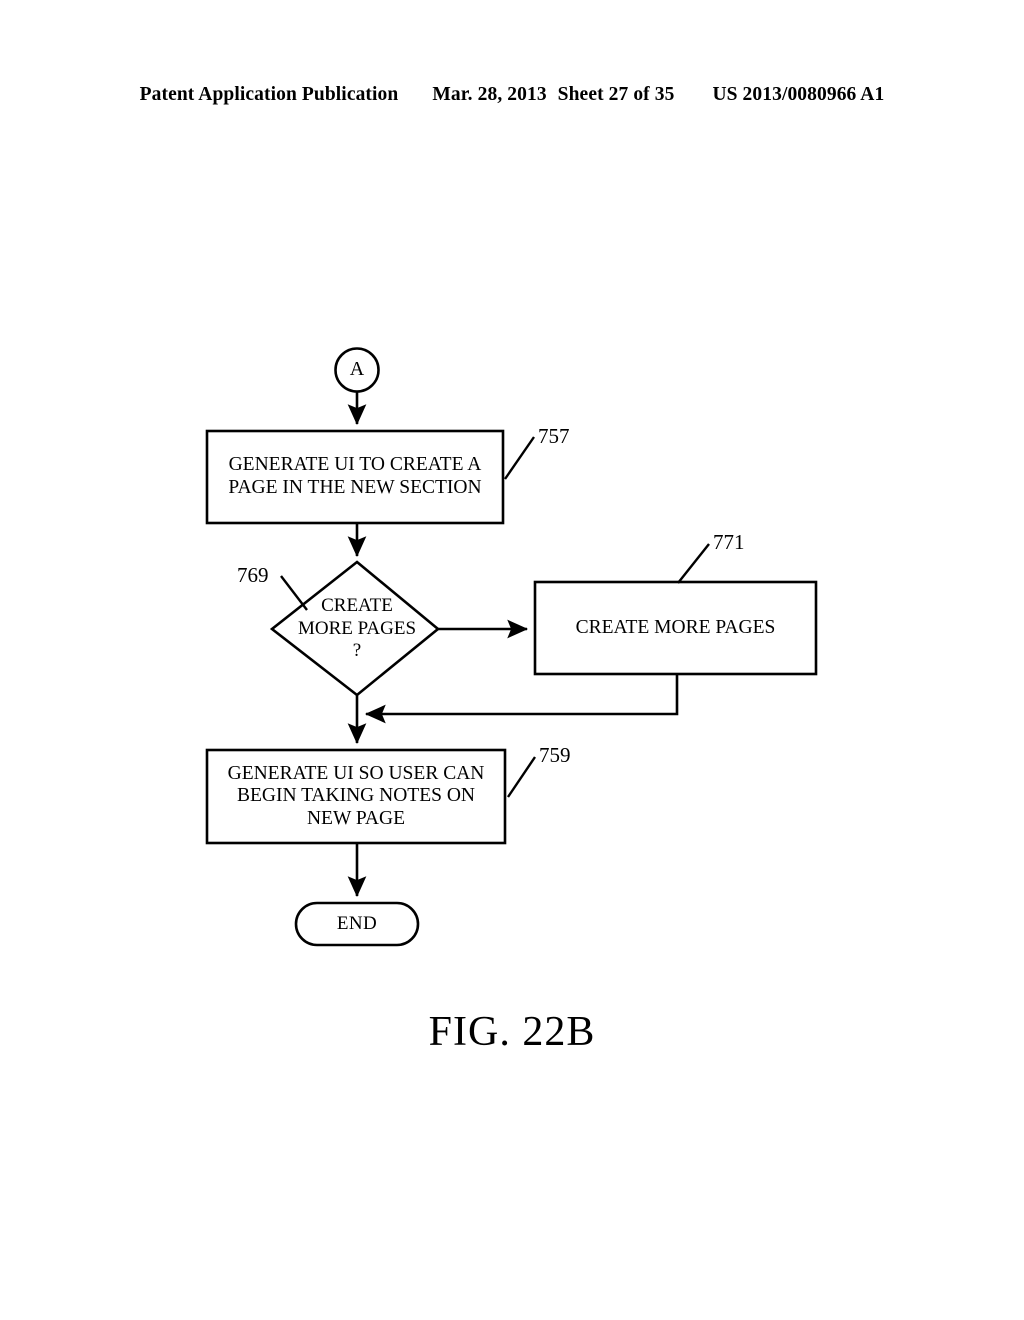 This screenshot has height=1320, width=1024. Describe the element at coordinates (357, 924) in the screenshot. I see `terminator-end` at that location.